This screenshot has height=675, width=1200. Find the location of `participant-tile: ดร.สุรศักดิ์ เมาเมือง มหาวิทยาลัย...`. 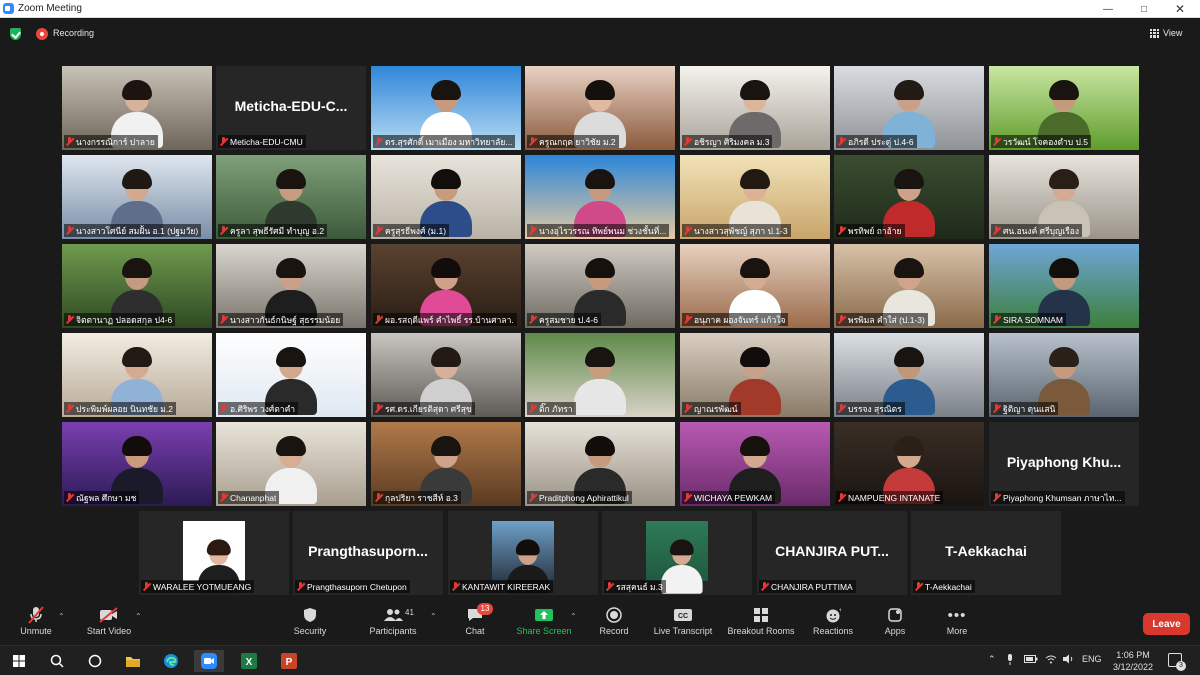

participant-tile: ดร.สุรศักดิ์ เมาเมือง มหาวิทยาลัย... is located at coordinates (446, 108).